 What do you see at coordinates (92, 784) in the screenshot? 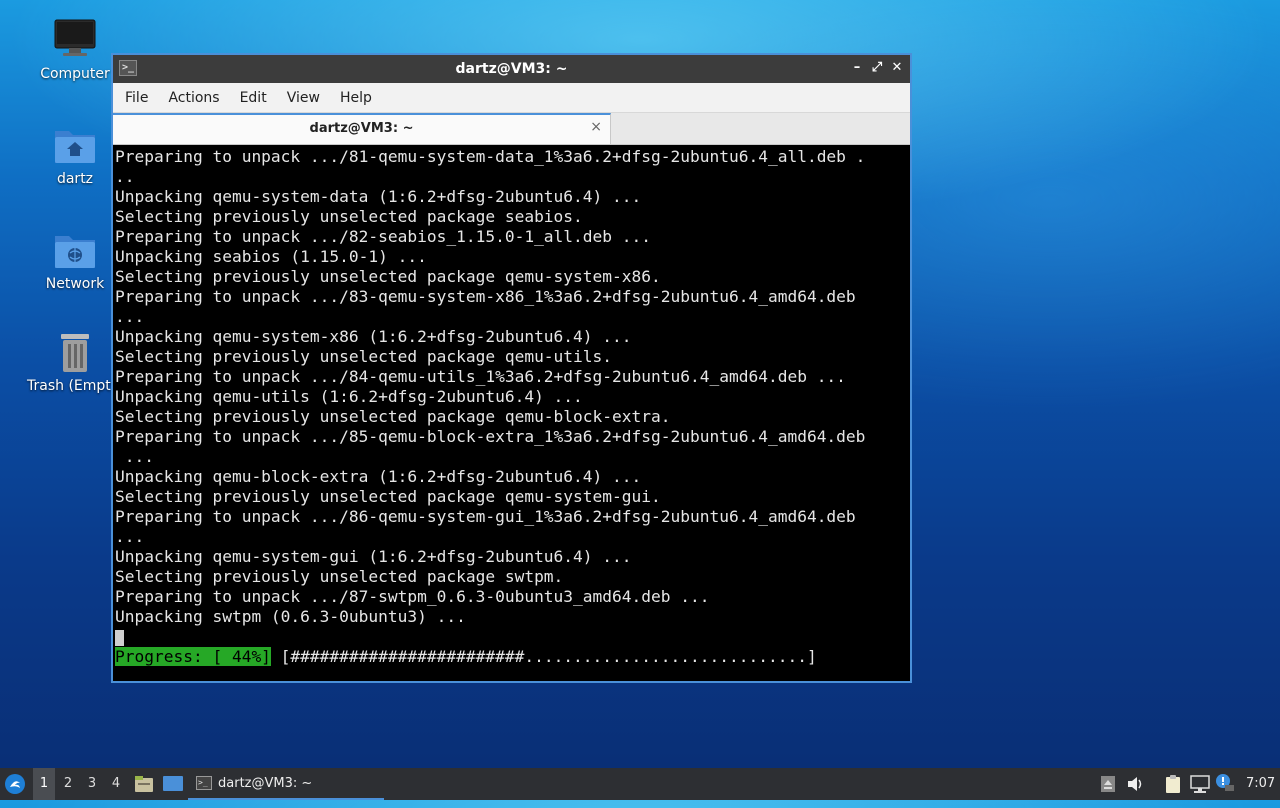
I see `workspace-3: 3` at bounding box center [92, 784].